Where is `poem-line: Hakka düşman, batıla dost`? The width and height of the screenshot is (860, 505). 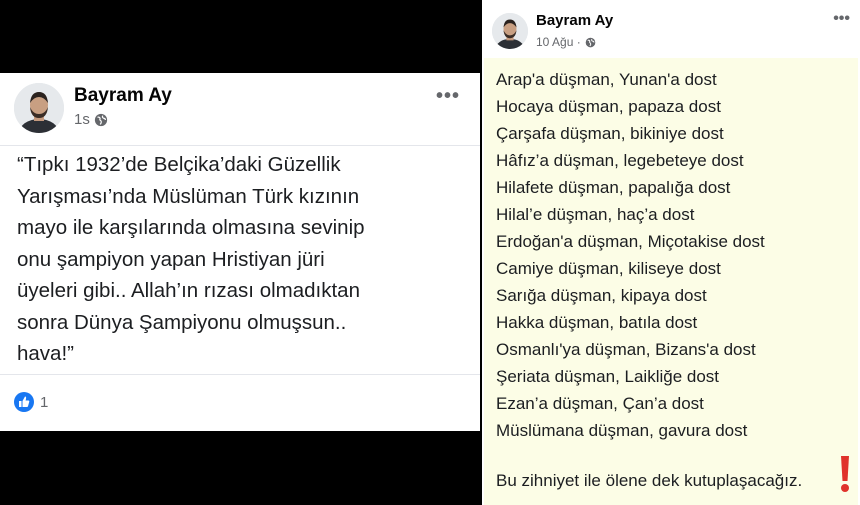
poem-line: Hakka düşman, batıla dost is located at coordinates (597, 322).